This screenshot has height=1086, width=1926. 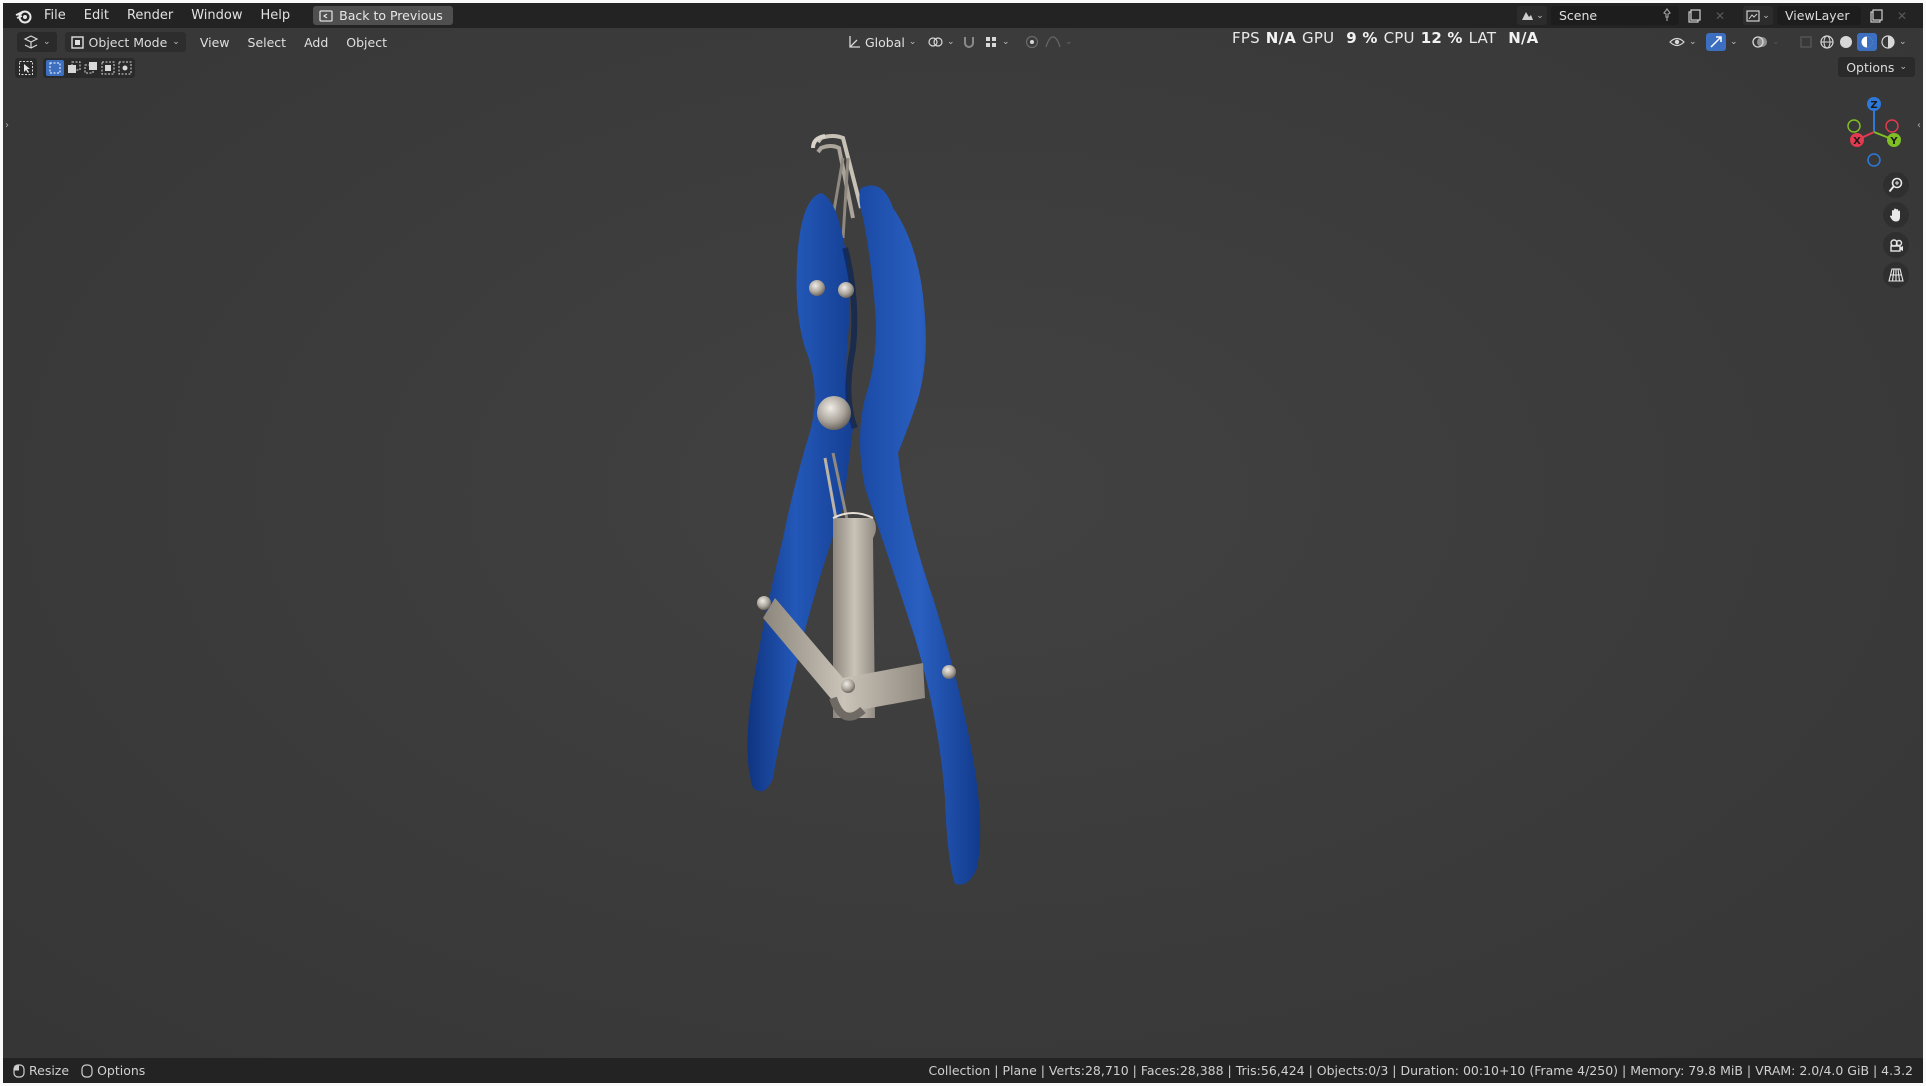 What do you see at coordinates (267, 42) in the screenshot?
I see `menu-select: Select` at bounding box center [267, 42].